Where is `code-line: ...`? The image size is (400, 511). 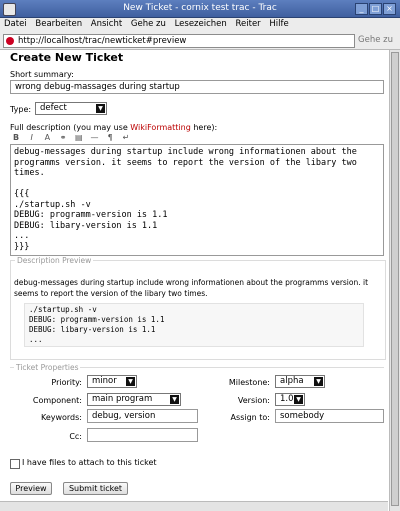
code-line: ... is located at coordinates (36, 339).